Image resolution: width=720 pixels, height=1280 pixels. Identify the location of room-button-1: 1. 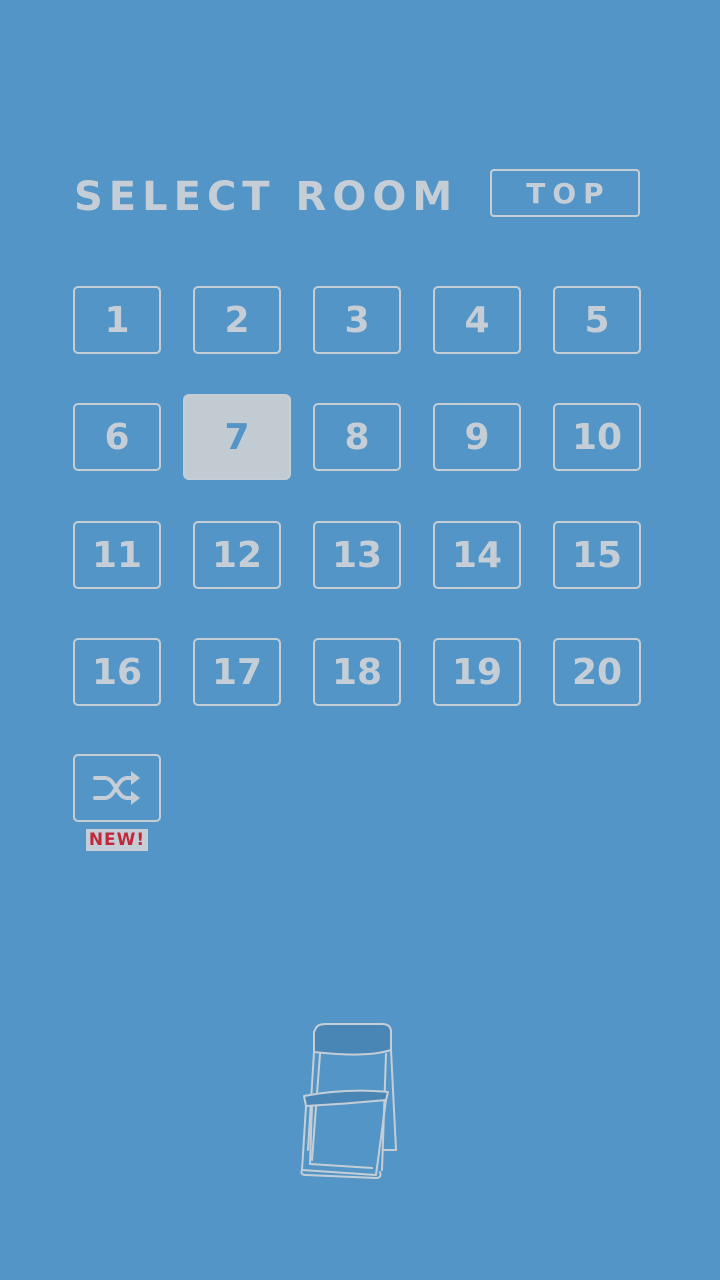
(117, 320).